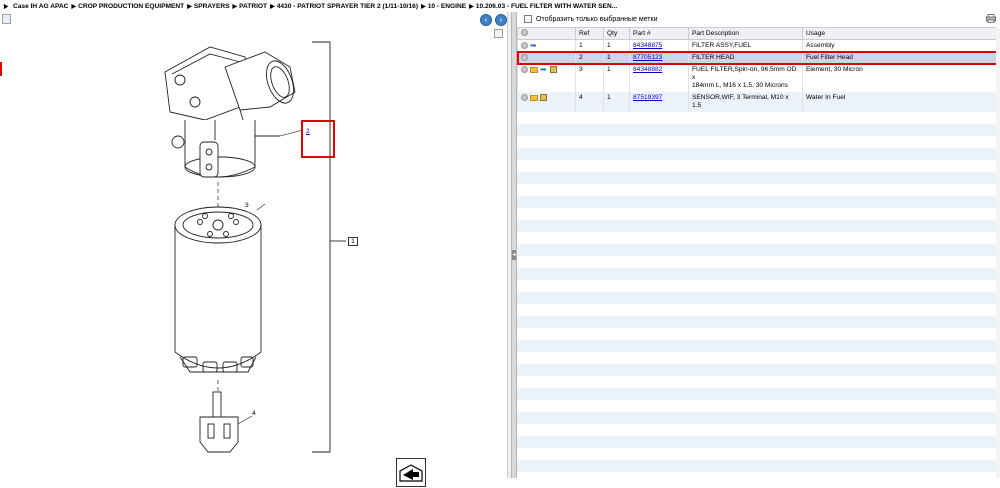 This screenshot has height=488, width=1000. I want to click on breadcrumb-item-brand: Case IH AG APAC, so click(40, 6).